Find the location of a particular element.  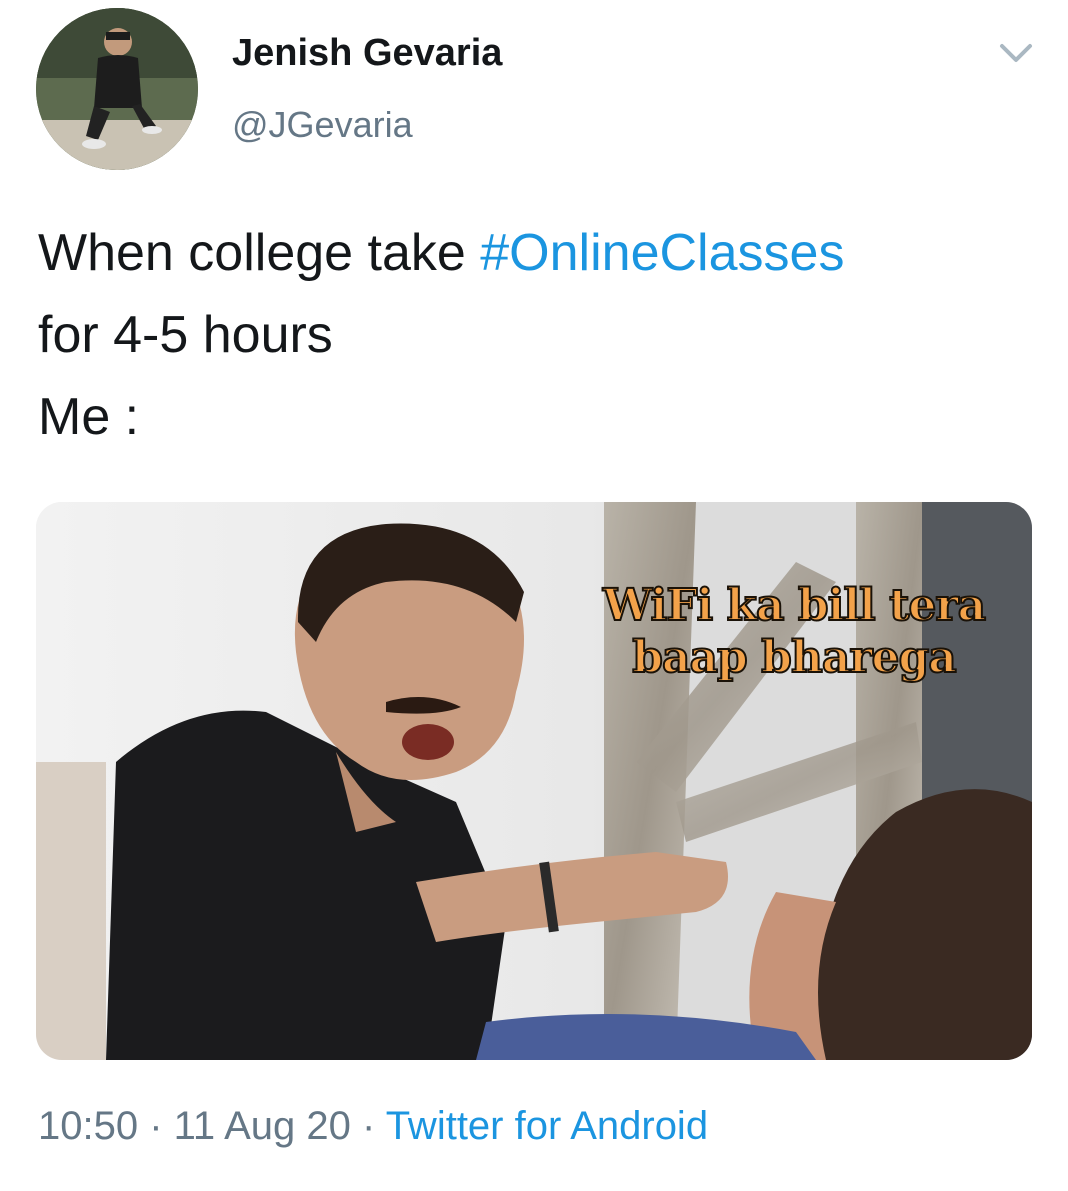

meme-caption-line-1: WiFi ka bill tera is located at coordinates (794, 605).